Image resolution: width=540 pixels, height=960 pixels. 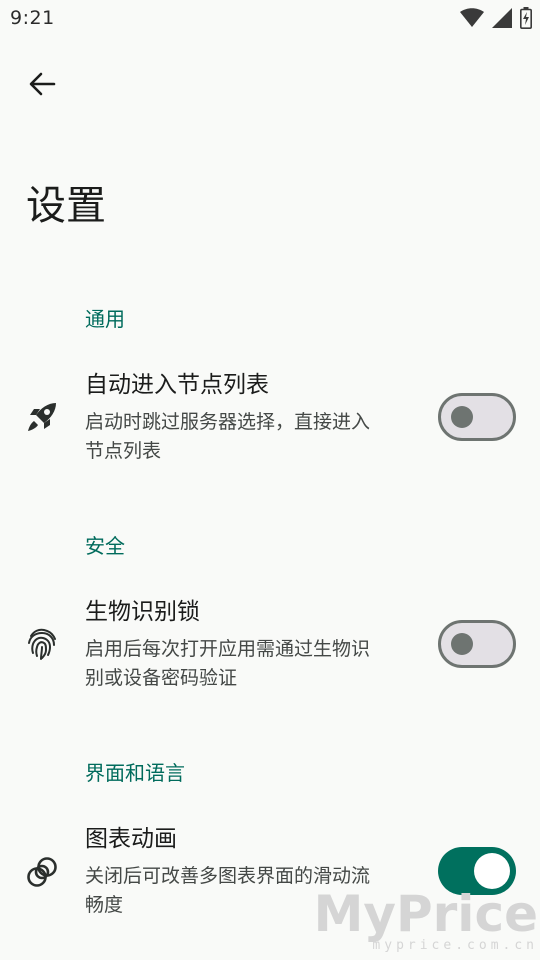 What do you see at coordinates (526, 18) in the screenshot?
I see `battery-icon` at bounding box center [526, 18].